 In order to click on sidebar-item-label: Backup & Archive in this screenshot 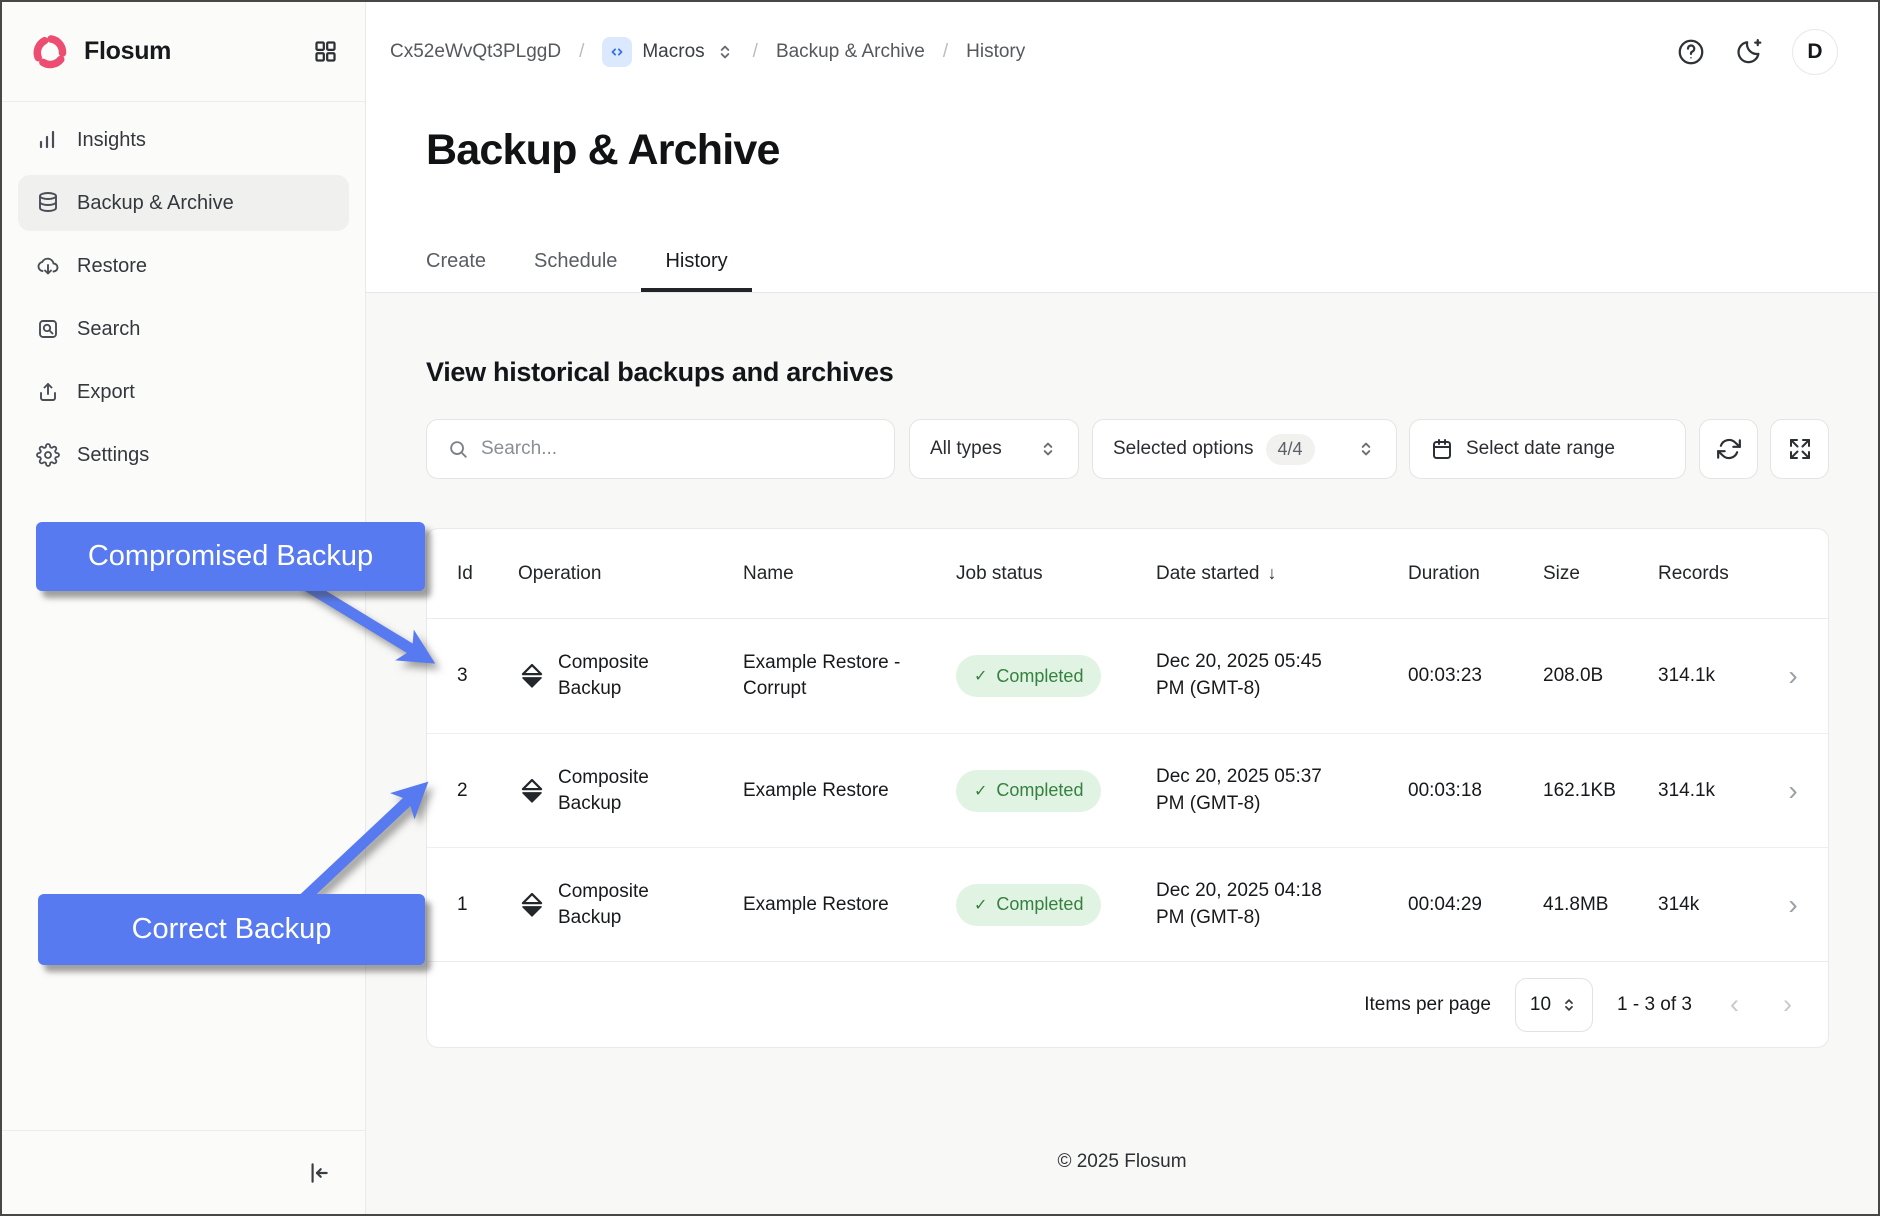, I will do `click(155, 202)`.